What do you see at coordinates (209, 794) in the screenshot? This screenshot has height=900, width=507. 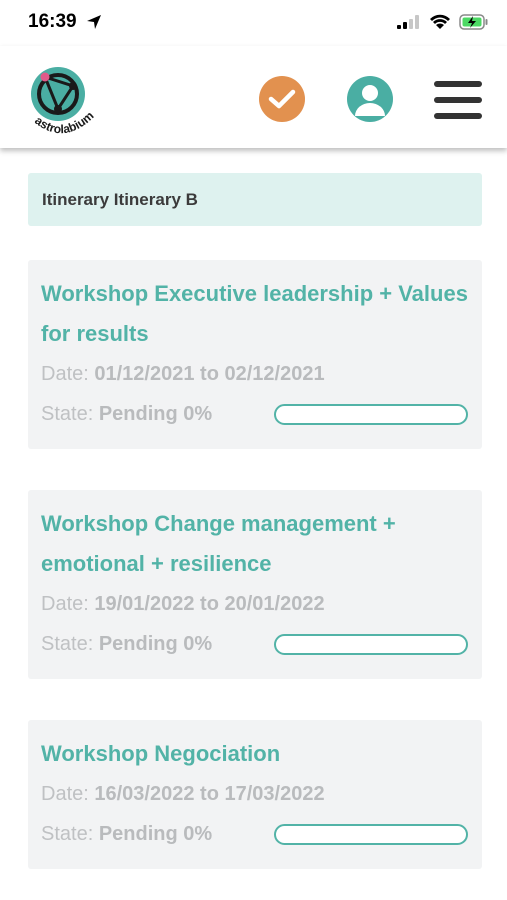 I see `date-range: 16/03/2022 to 17/03/2022` at bounding box center [209, 794].